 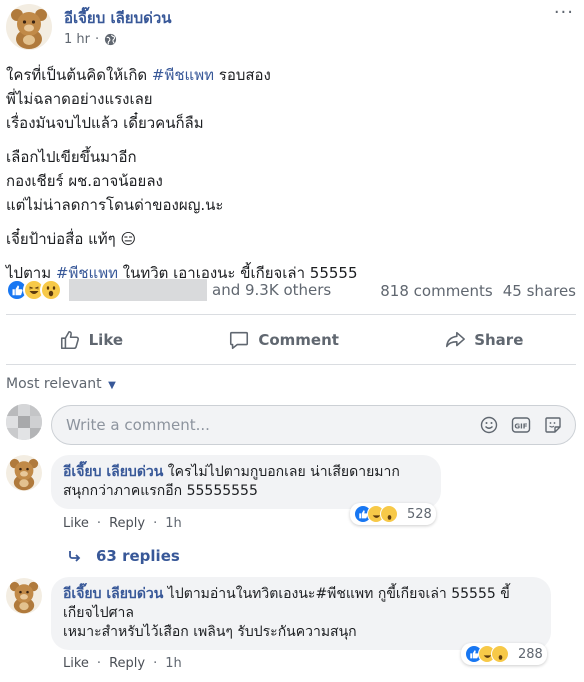 I want to click on comment-button-label: Comment, so click(x=298, y=340).